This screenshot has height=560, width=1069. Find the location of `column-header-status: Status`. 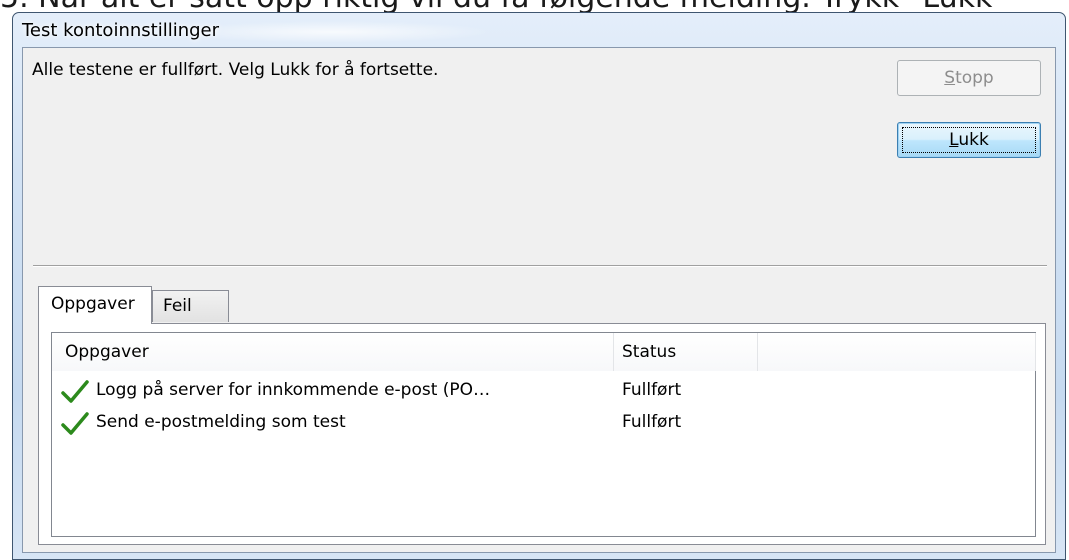

column-header-status: Status is located at coordinates (686, 352).